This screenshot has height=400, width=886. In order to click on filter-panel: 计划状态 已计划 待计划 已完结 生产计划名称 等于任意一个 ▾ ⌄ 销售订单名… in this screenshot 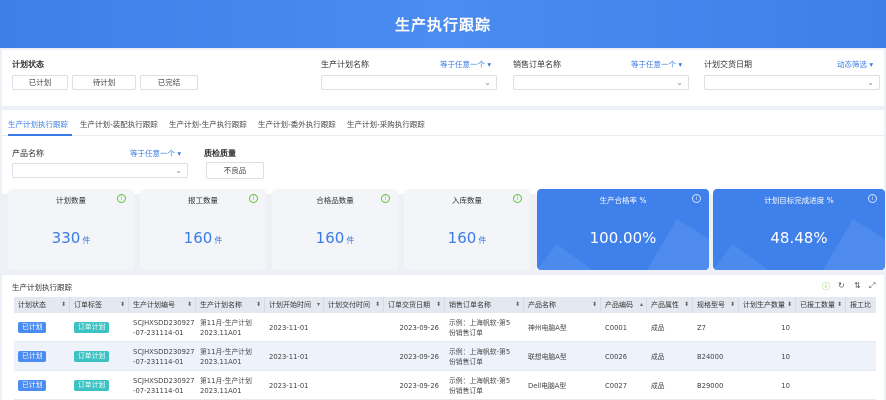, I will do `click(443, 78)`.